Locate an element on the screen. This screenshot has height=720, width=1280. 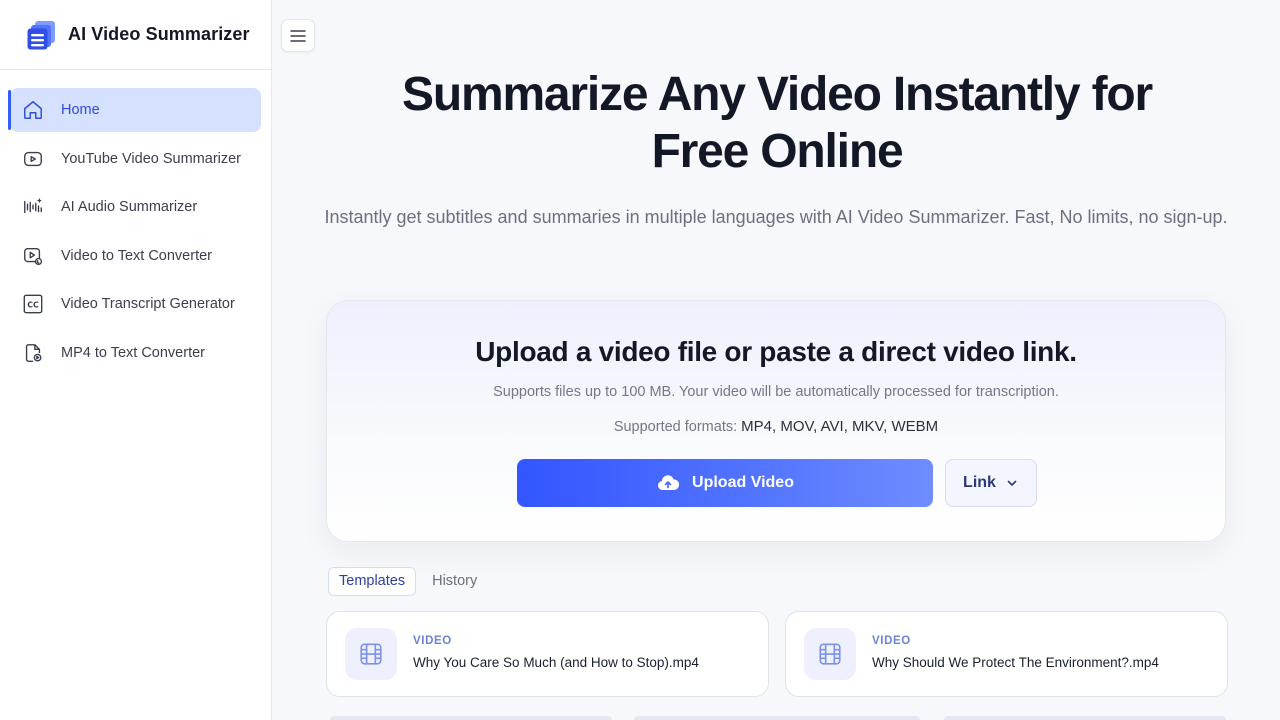
formats-value: MP4, MOV, AVI, MKV, WEBM is located at coordinates (840, 426).